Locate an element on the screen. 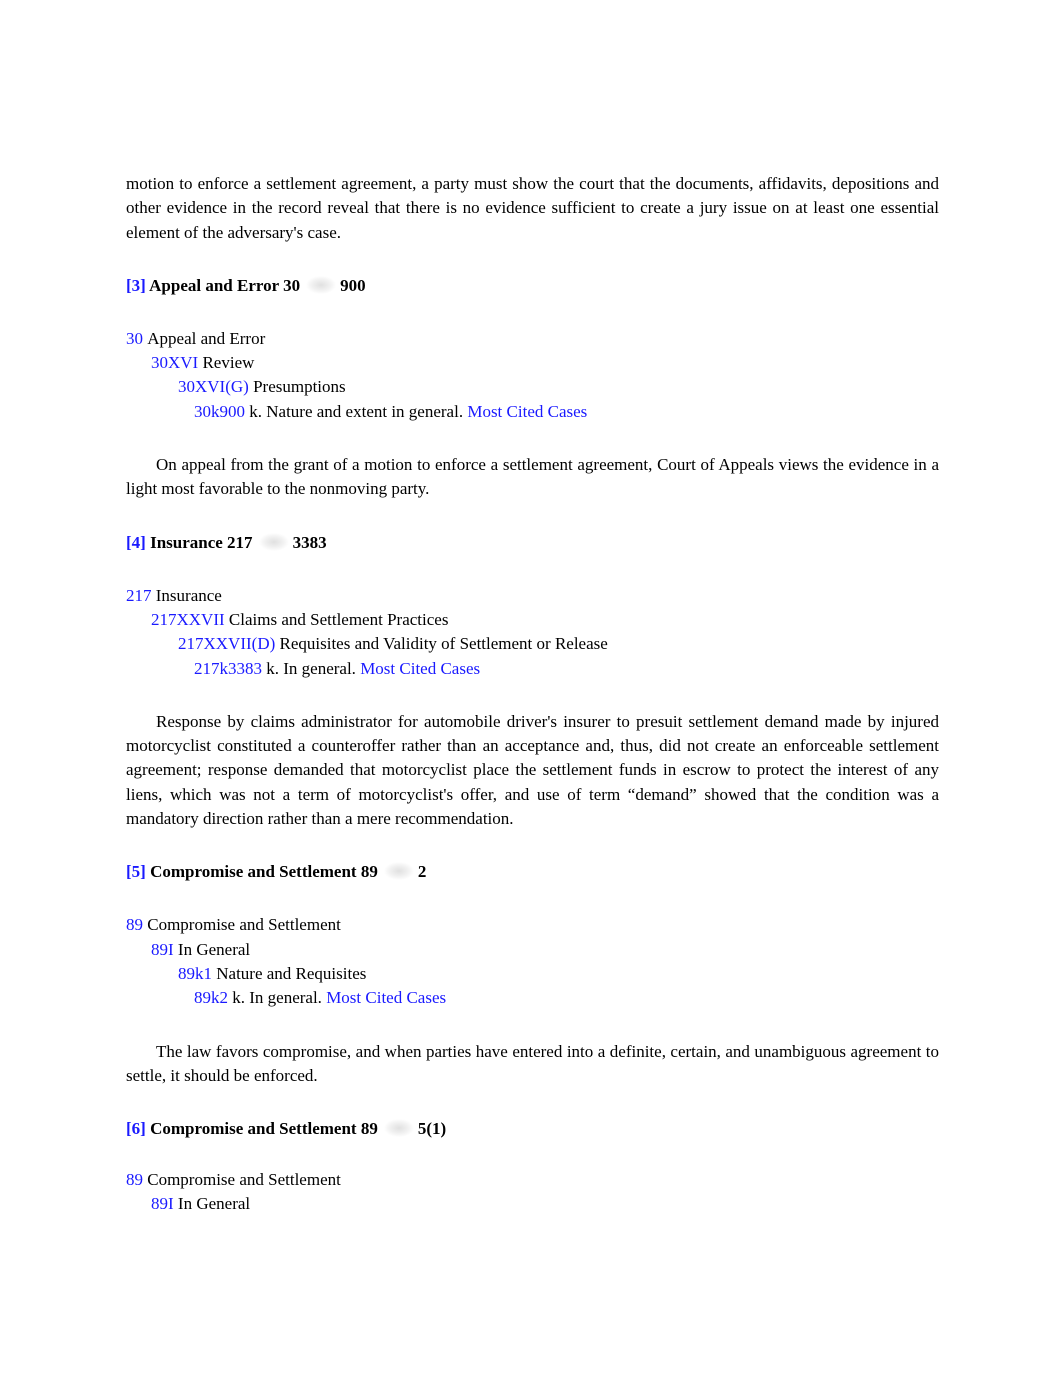  tree-row: 30XVI Review is located at coordinates (532, 363).